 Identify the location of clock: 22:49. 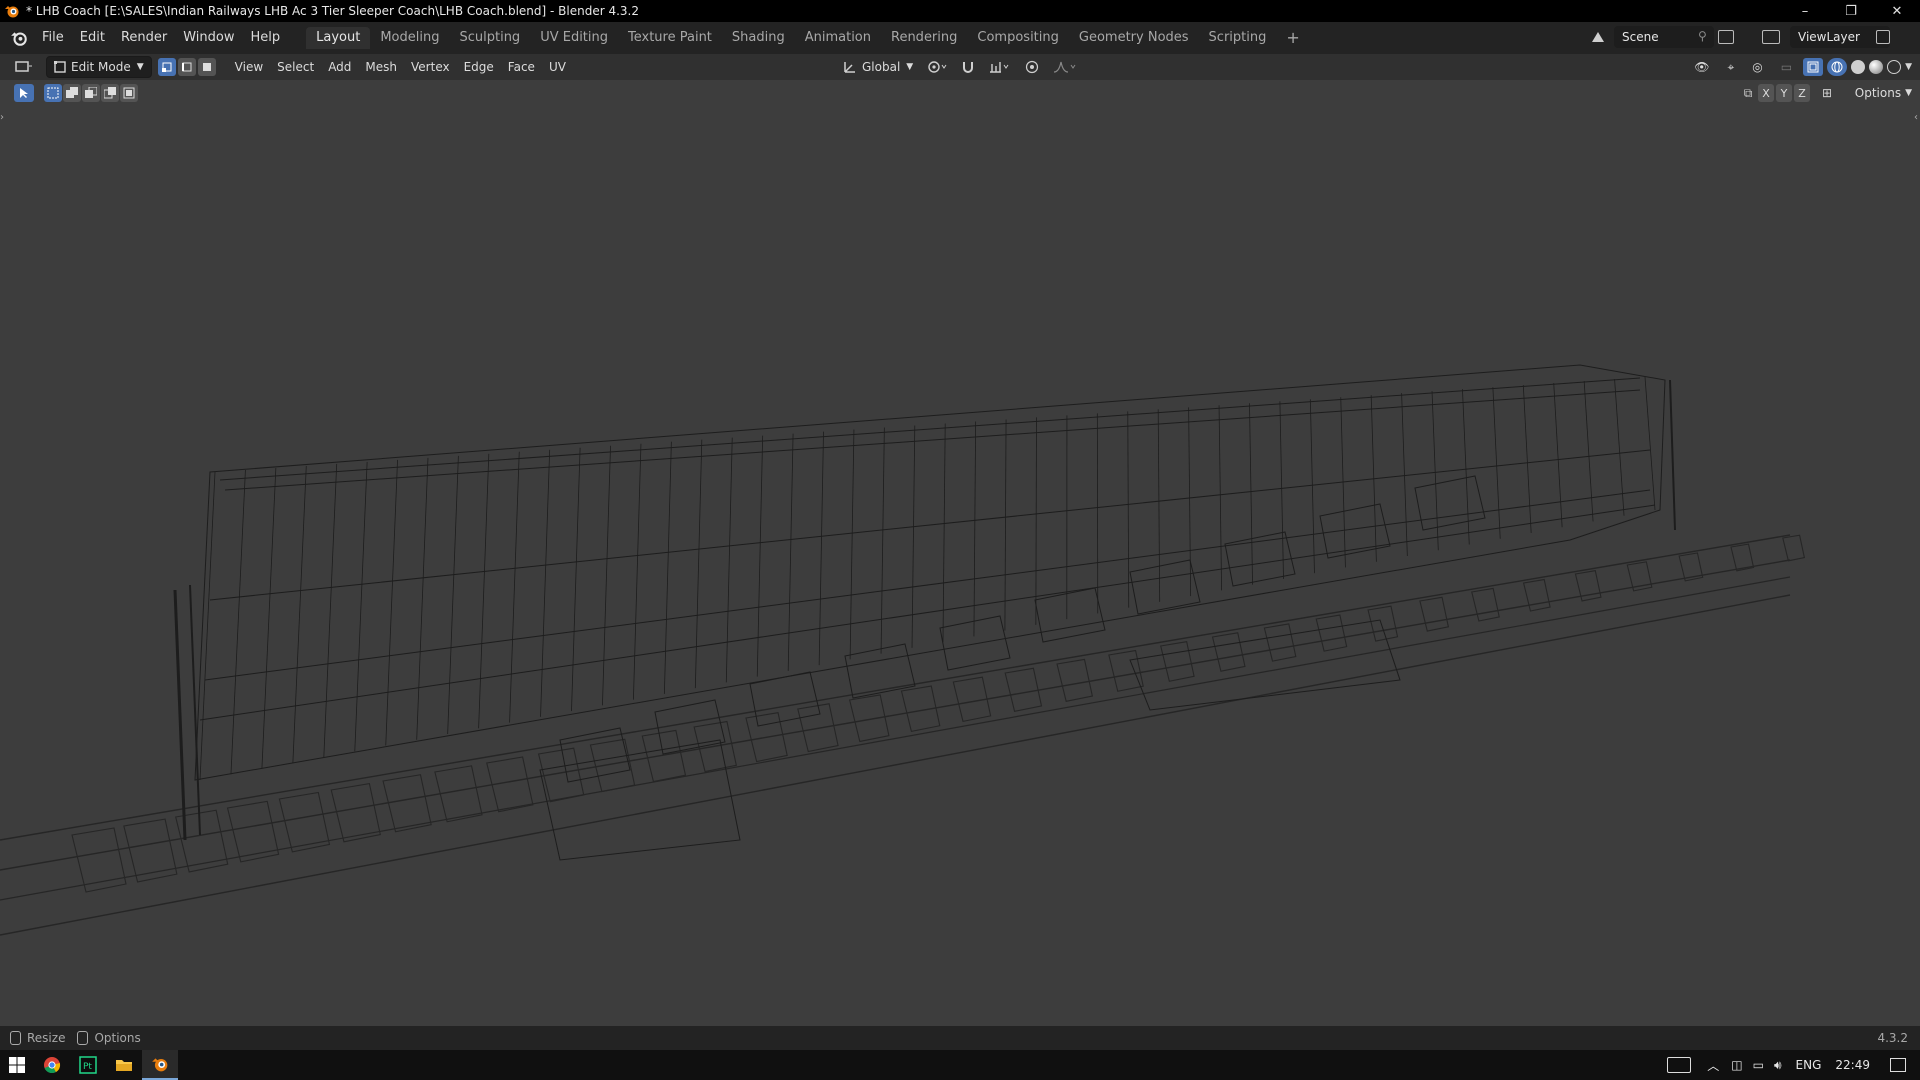
(1852, 1065).